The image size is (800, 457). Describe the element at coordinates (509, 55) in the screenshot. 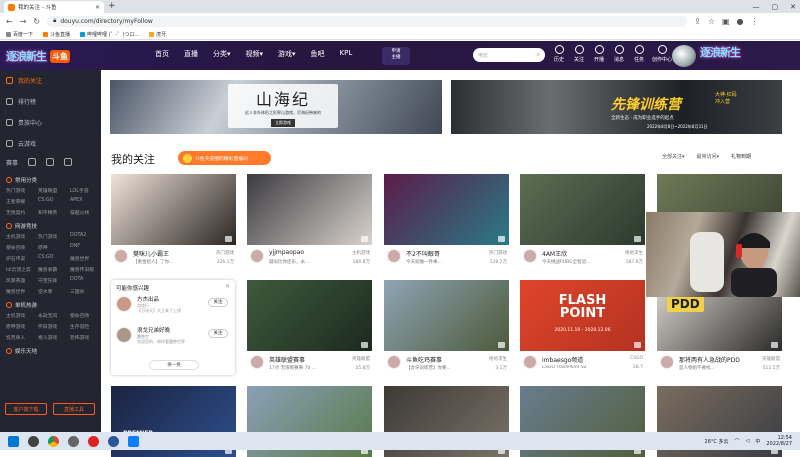

I see `search-input: 电玩 ⌕` at that location.